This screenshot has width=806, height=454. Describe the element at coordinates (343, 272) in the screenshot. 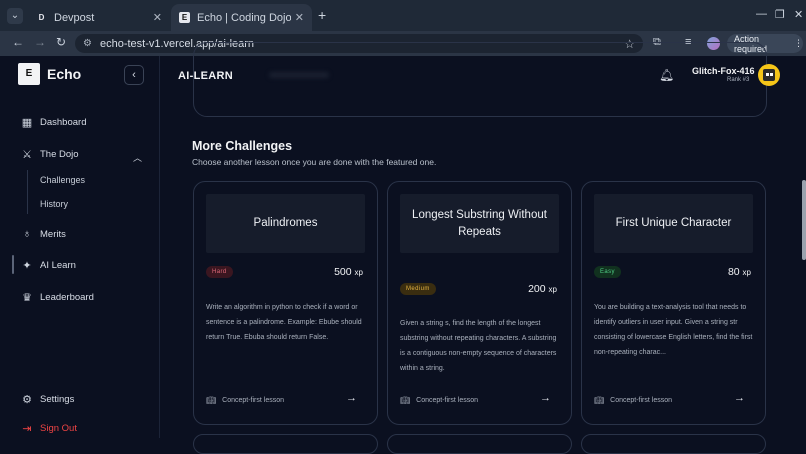

I see `xp-value: 500` at that location.